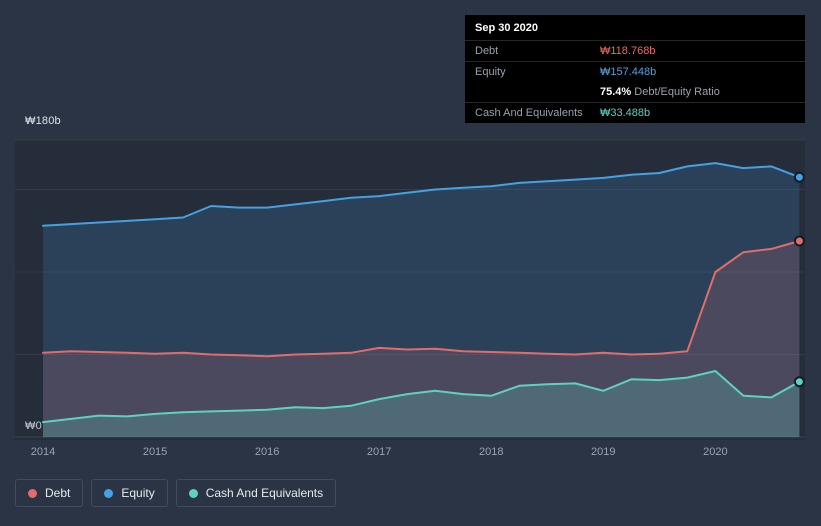 This screenshot has width=821, height=526. Describe the element at coordinates (155, 452) in the screenshot. I see `x-tick-2015: 2015` at that location.